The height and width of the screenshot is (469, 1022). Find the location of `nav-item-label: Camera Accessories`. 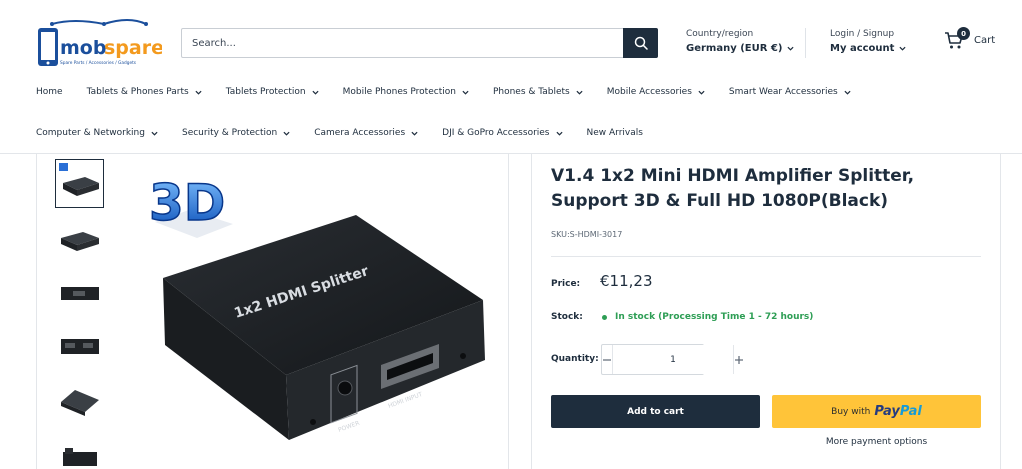

nav-item-label: Camera Accessories is located at coordinates (360, 133).